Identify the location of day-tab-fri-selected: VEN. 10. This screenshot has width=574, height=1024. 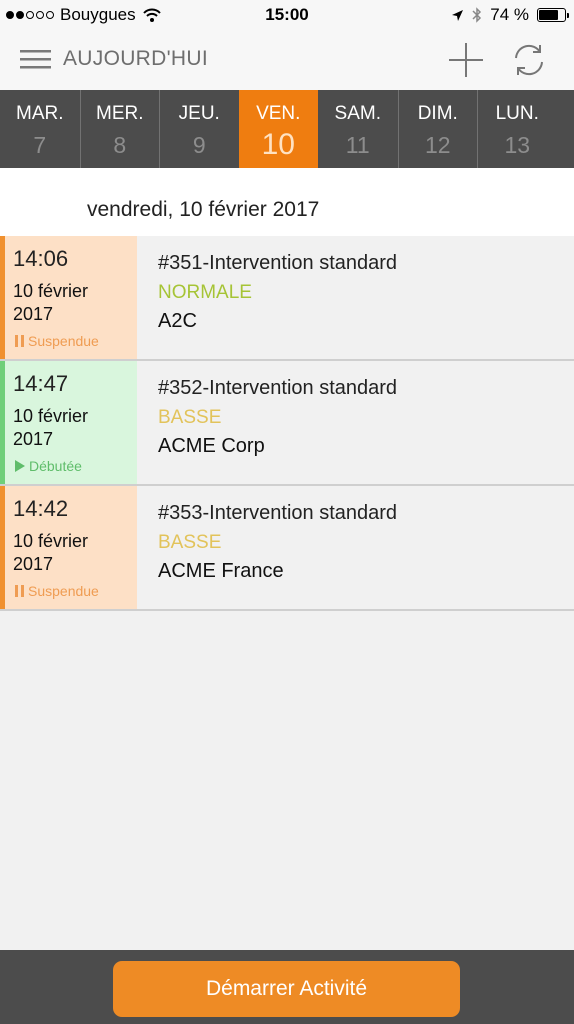
(278, 130).